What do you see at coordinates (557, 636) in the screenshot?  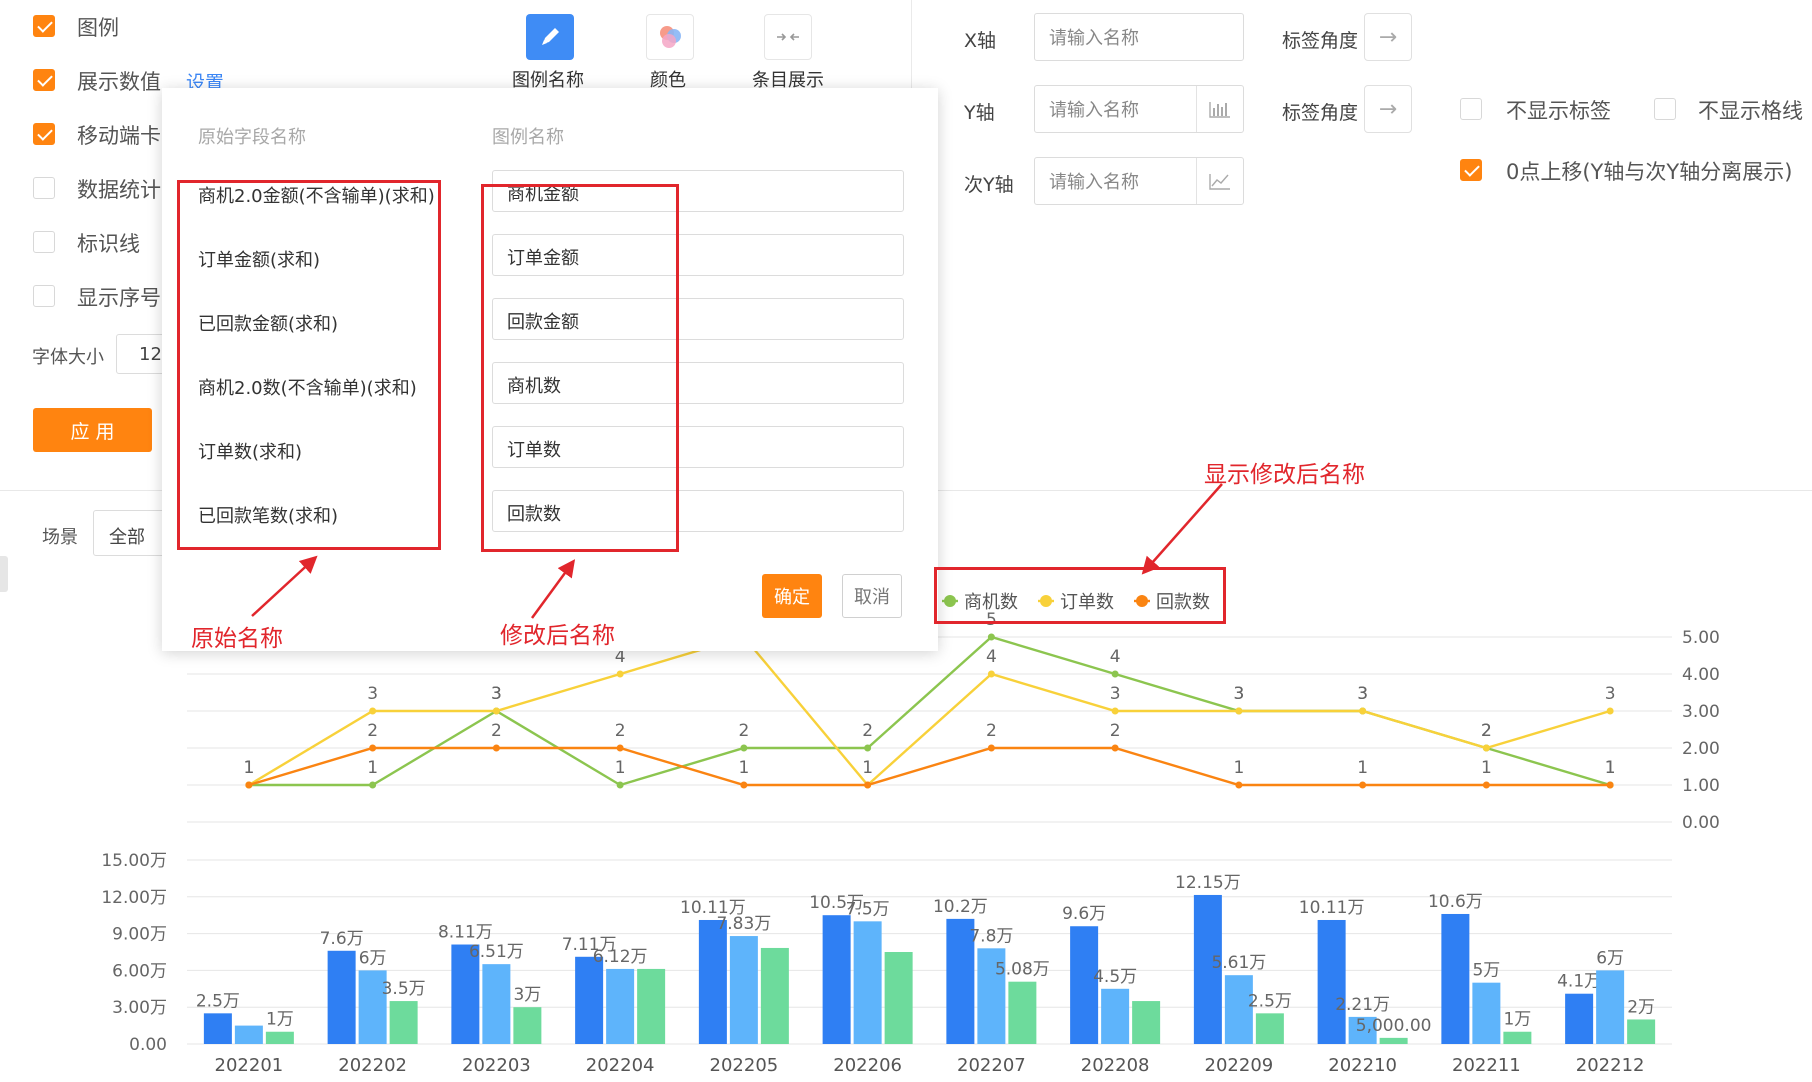 I see `modified-name-annotation: 修改后名称` at bounding box center [557, 636].